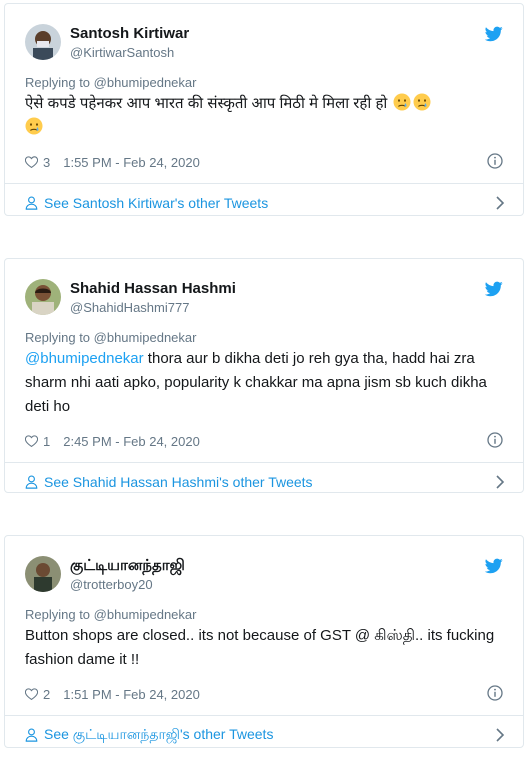 The height and width of the screenshot is (767, 531). What do you see at coordinates (156, 203) in the screenshot?
I see `see-other-tweets-label: See Santosh Kirtiwar's other Tweets` at bounding box center [156, 203].